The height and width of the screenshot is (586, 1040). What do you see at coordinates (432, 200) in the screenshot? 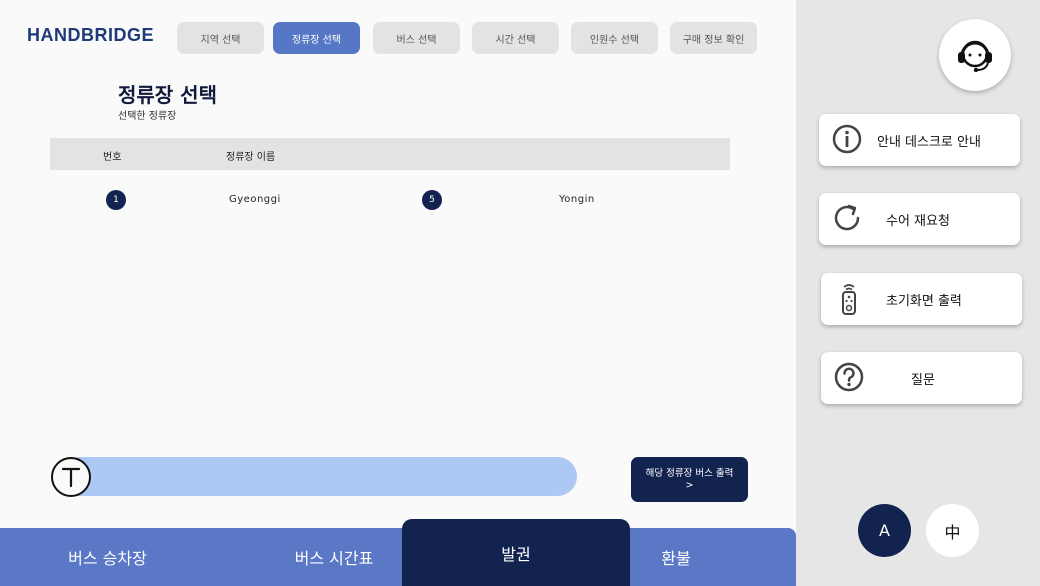
I see `stop-number-badge: 5` at bounding box center [432, 200].